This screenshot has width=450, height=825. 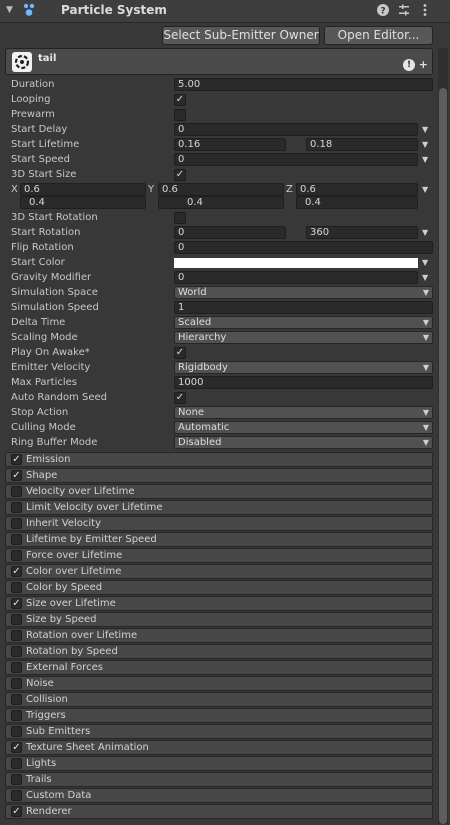 I want to click on start-size-3d-checkbox: ✓, so click(x=180, y=175).